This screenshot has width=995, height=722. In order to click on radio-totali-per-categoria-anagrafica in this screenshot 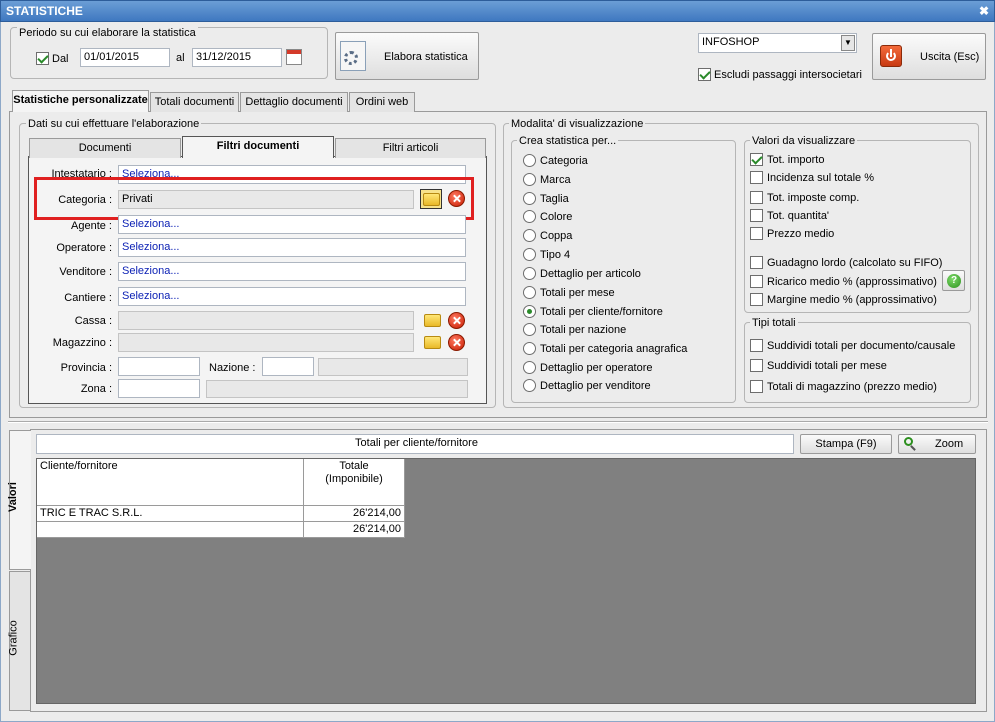, I will do `click(529, 348)`.